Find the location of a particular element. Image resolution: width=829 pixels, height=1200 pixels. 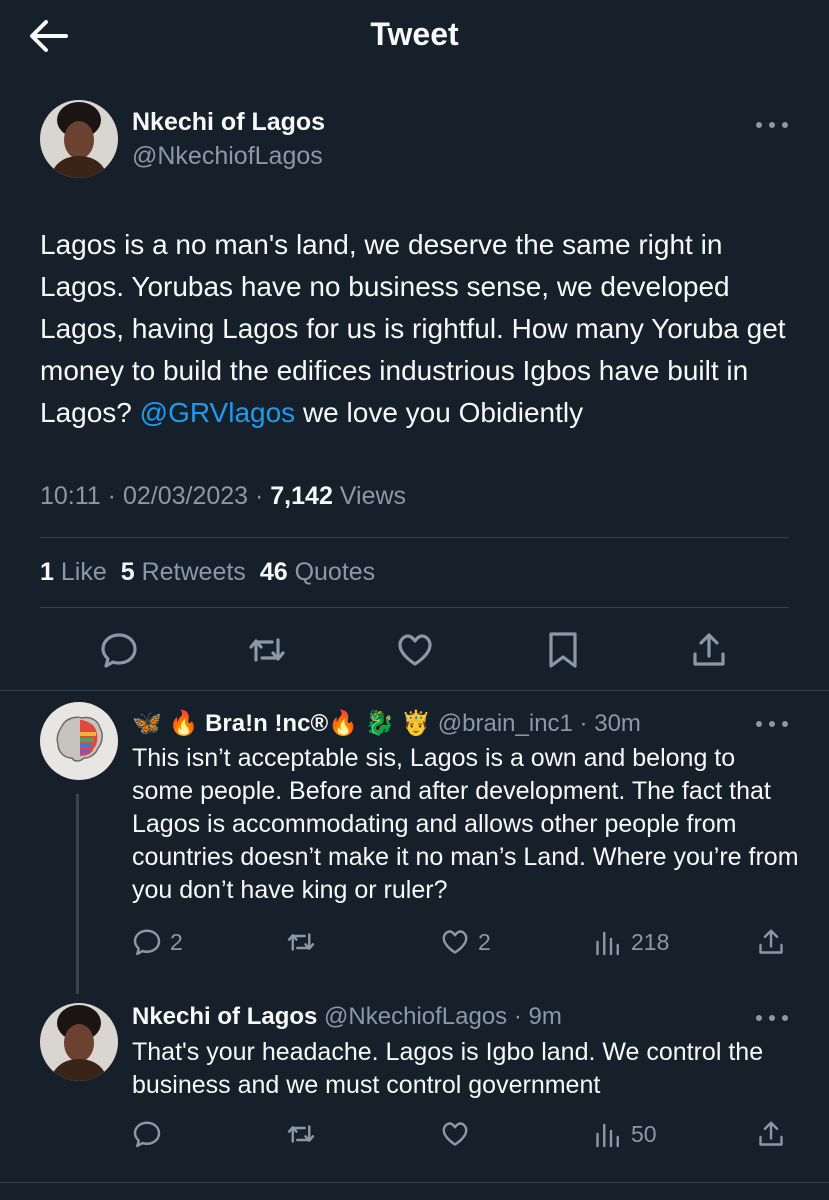

views-count: 218 is located at coordinates (650, 941).